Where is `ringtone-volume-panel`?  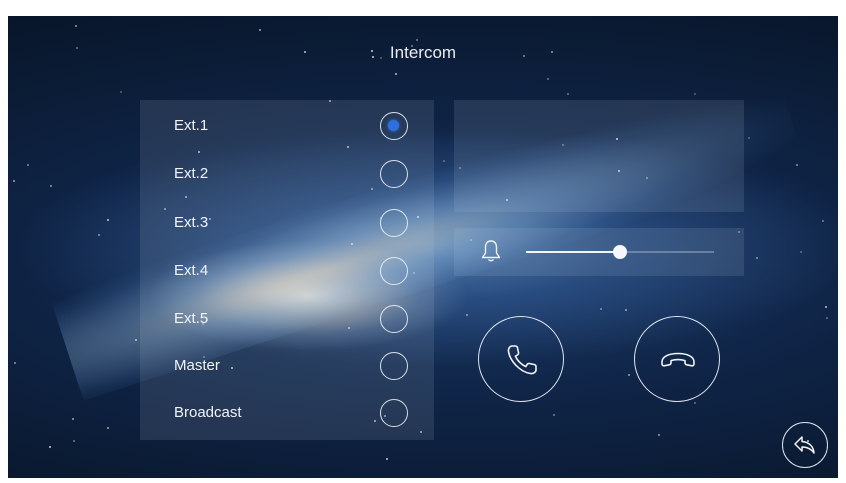 ringtone-volume-panel is located at coordinates (599, 252).